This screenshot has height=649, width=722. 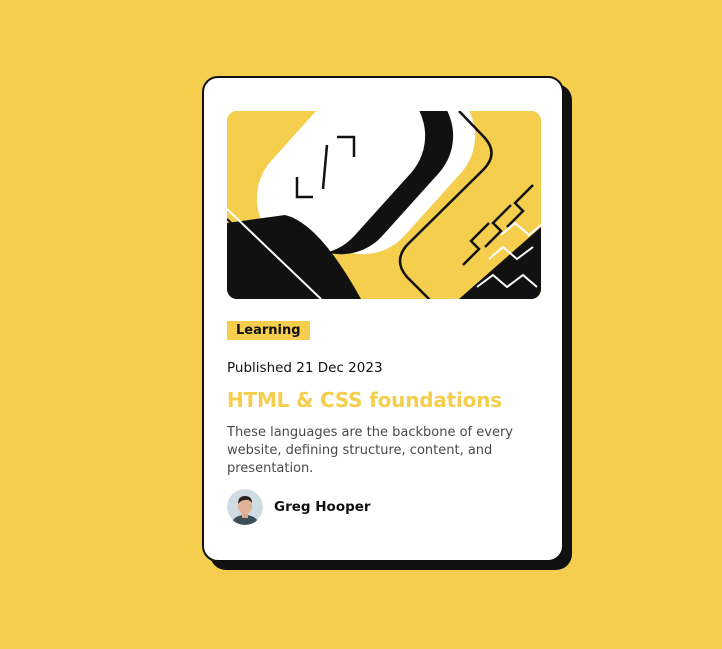 What do you see at coordinates (384, 205) in the screenshot?
I see `hero-illustration` at bounding box center [384, 205].